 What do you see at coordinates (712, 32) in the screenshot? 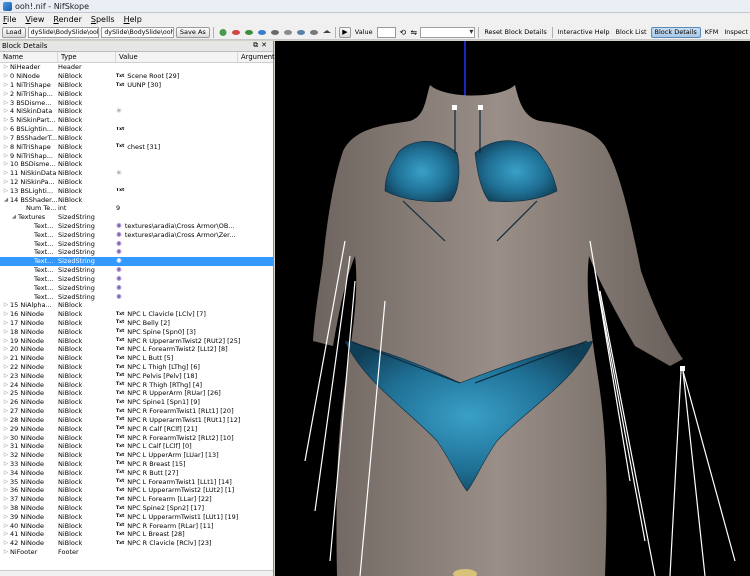
I see `kfm-button: KFM` at bounding box center [712, 32].